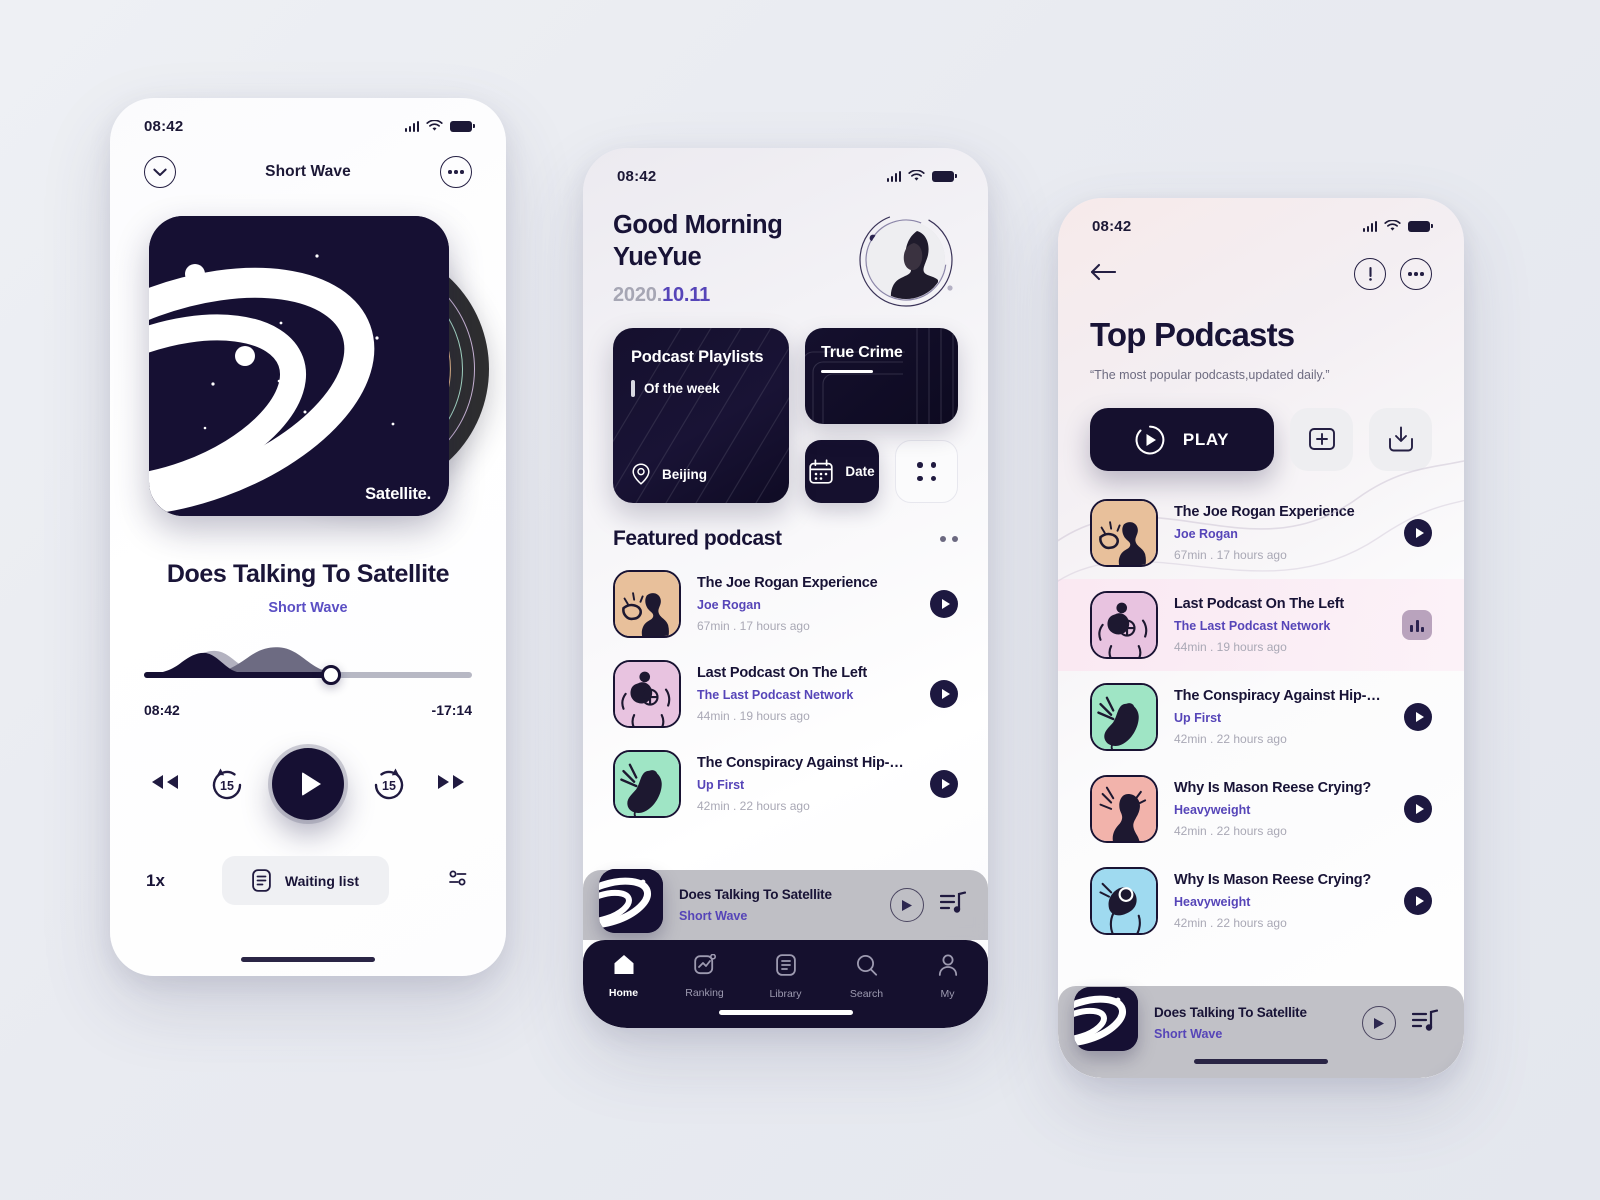 This screenshot has height=1200, width=1600. Describe the element at coordinates (308, 710) in the screenshot. I see `time-labels: 08:42 -17:14` at that location.